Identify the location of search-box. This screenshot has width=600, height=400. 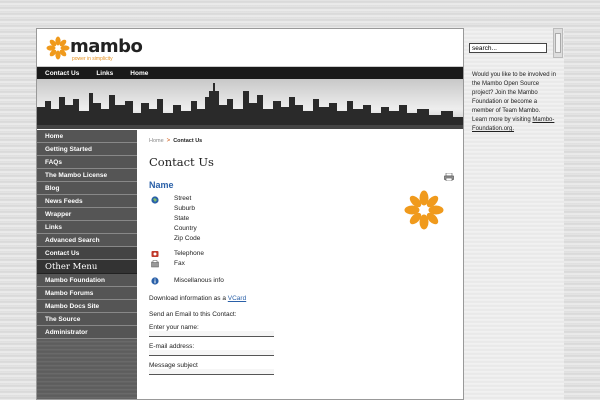
(508, 48).